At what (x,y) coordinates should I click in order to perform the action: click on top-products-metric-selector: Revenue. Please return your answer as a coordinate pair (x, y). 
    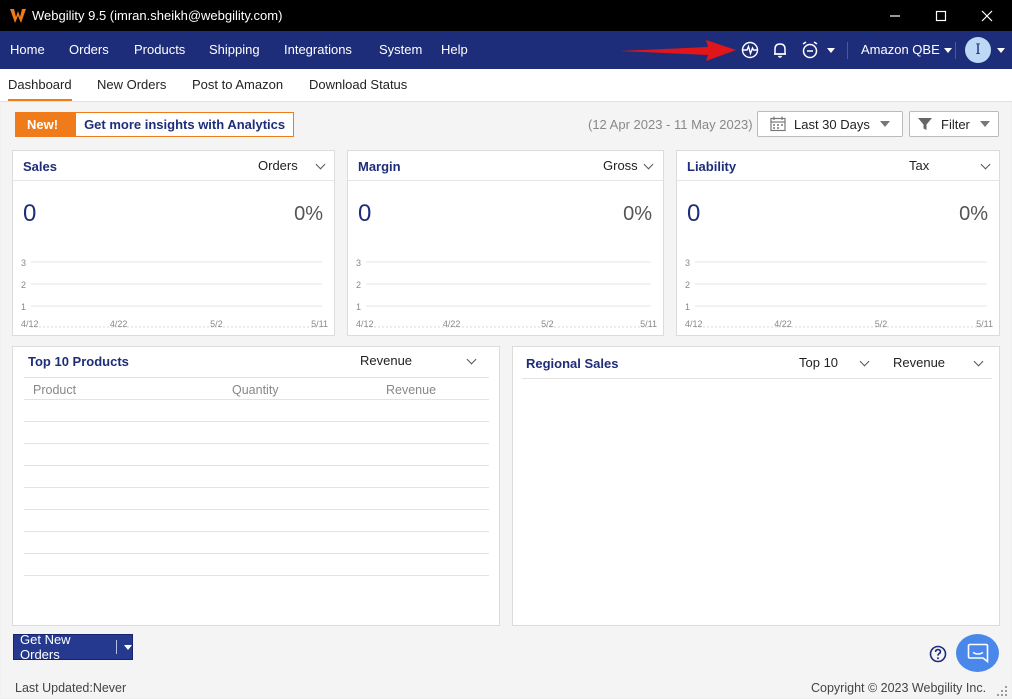
    Looking at the image, I should click on (386, 360).